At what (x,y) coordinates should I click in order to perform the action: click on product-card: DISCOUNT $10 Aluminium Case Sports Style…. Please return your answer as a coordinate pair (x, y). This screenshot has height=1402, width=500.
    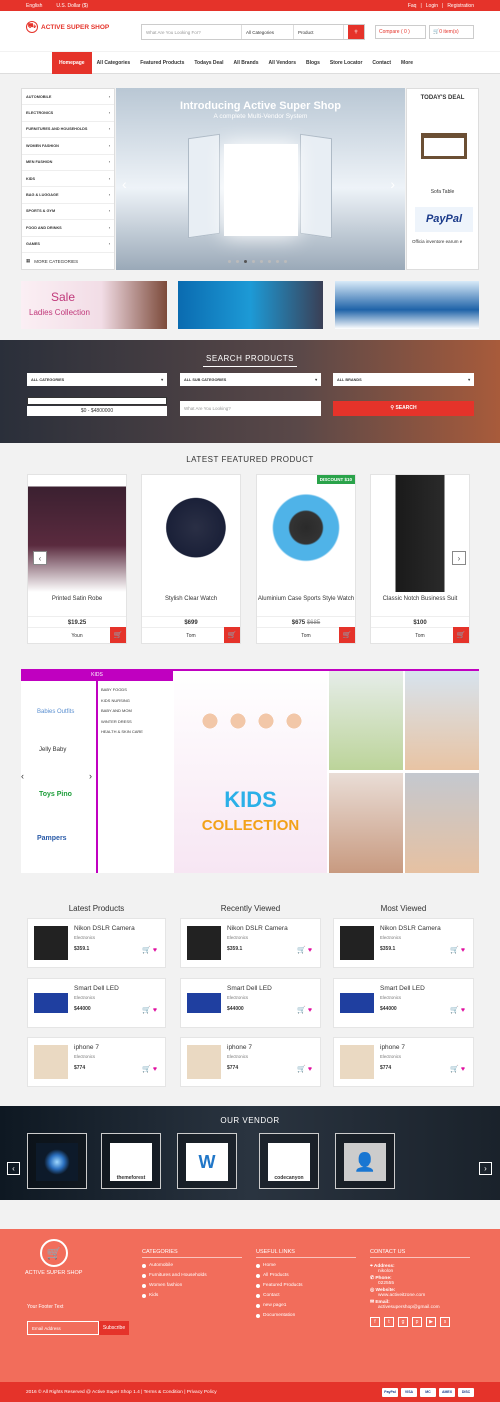
    Looking at the image, I should click on (306, 559).